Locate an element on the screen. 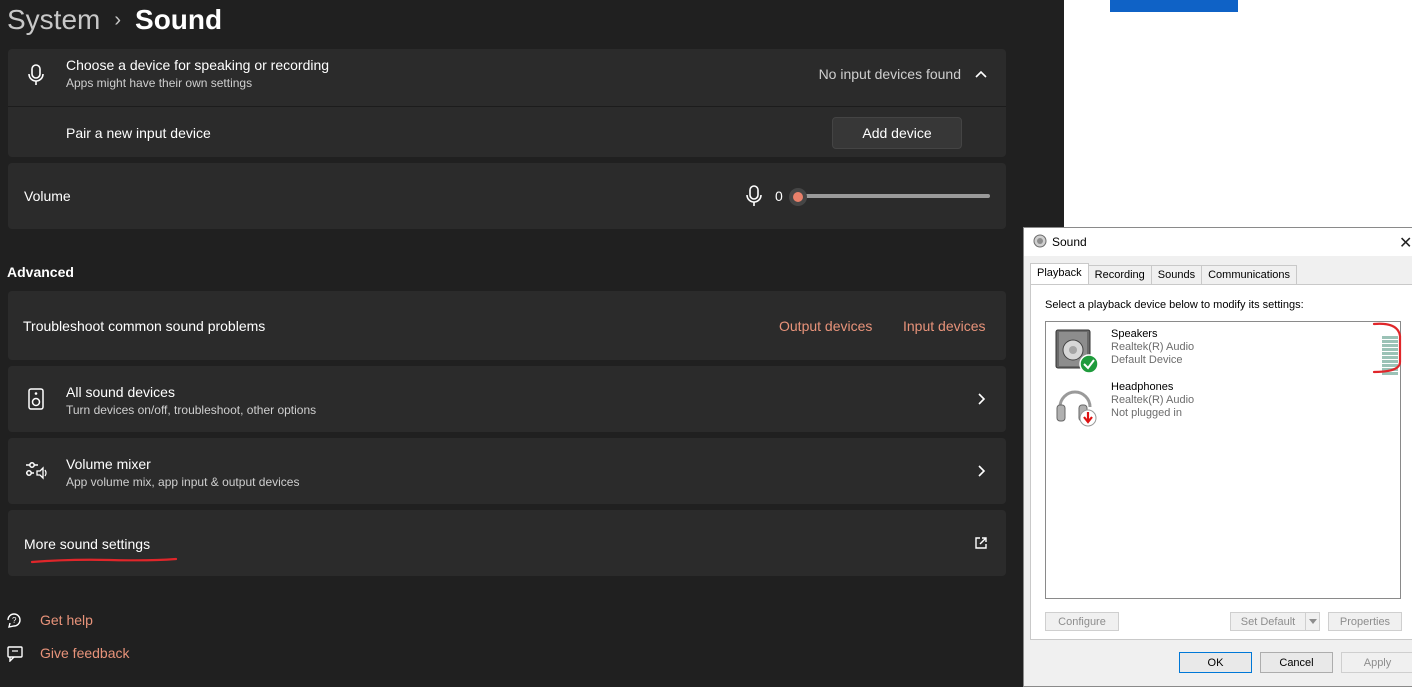 This screenshot has height=687, width=1412. input-device-subtitle: Apps might have their own settings is located at coordinates (159, 83).